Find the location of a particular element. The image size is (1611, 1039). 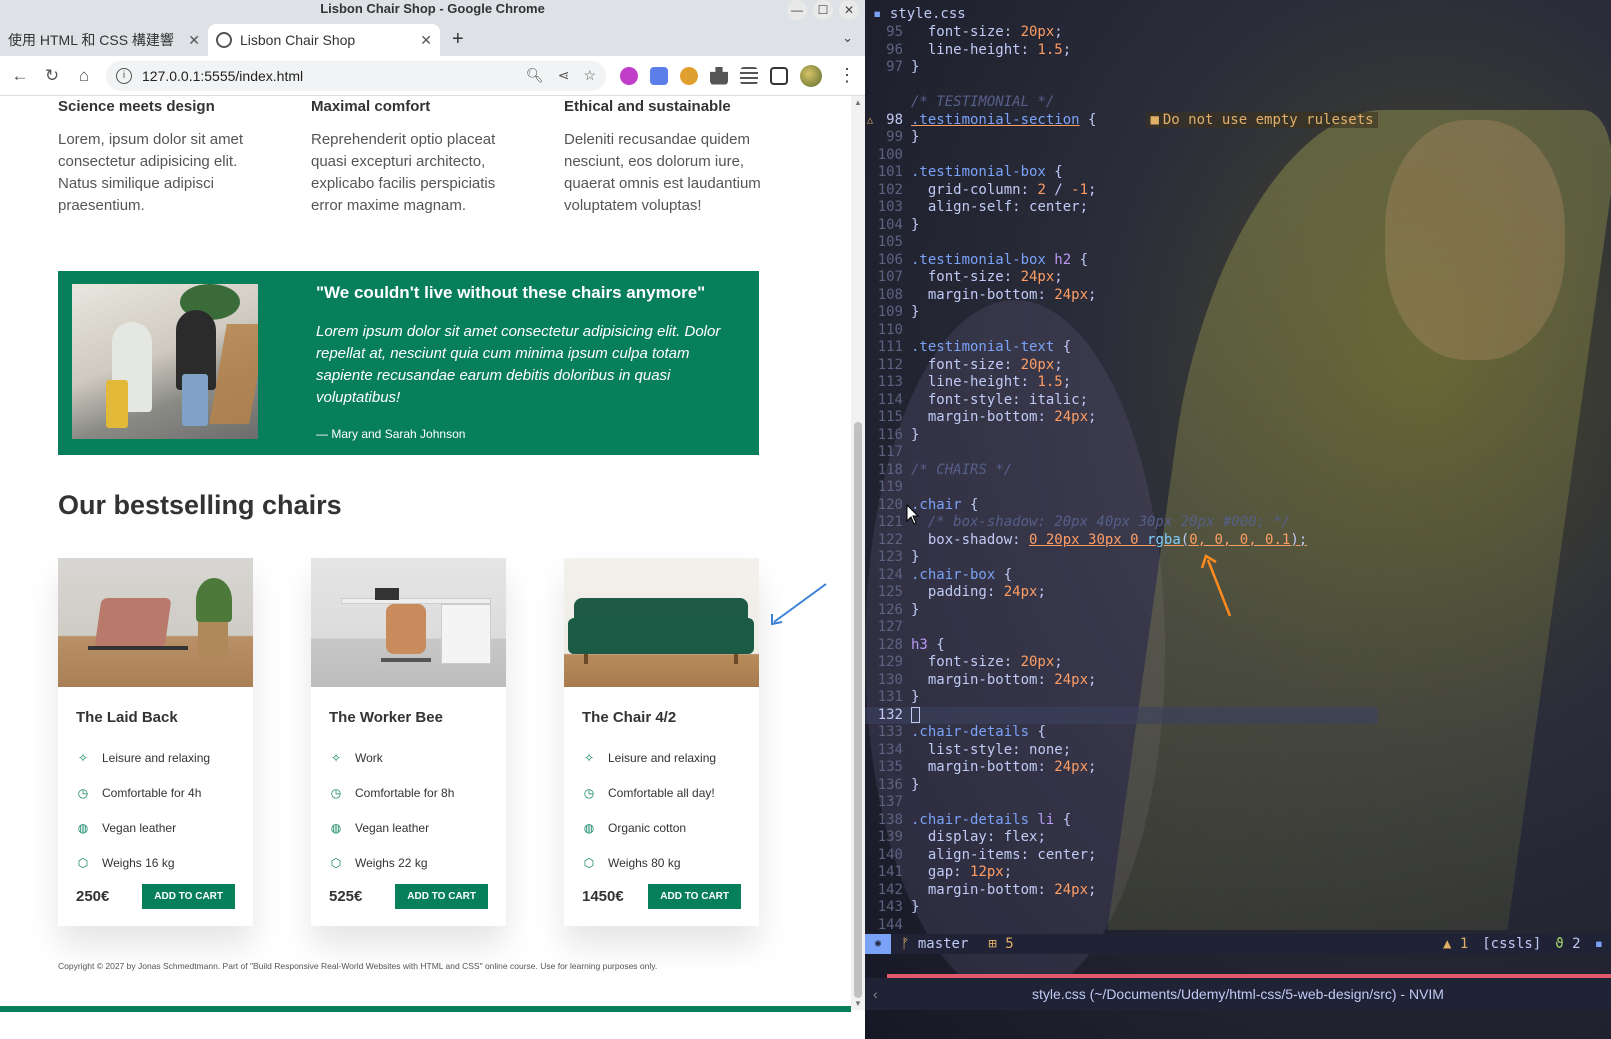

detail-text: Weighs 22 kg is located at coordinates (391, 862).